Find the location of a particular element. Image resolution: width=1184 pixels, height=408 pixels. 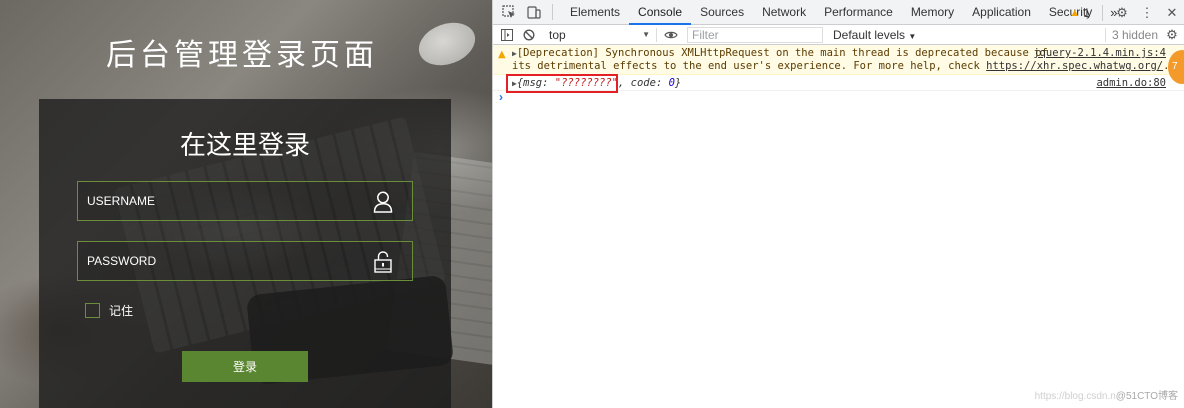

settings-gear-icon: ⚙ is located at coordinates (1122, 13).